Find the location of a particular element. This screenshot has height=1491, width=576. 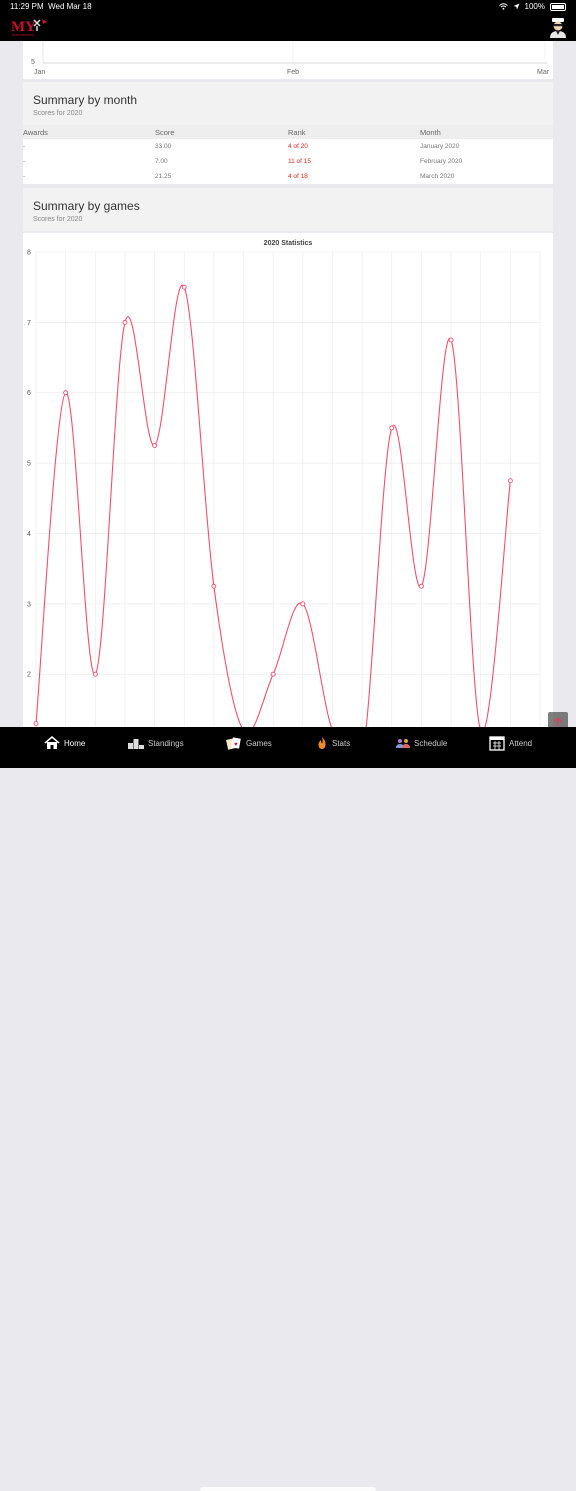

y-tick-label: 7 is located at coordinates (29, 323).